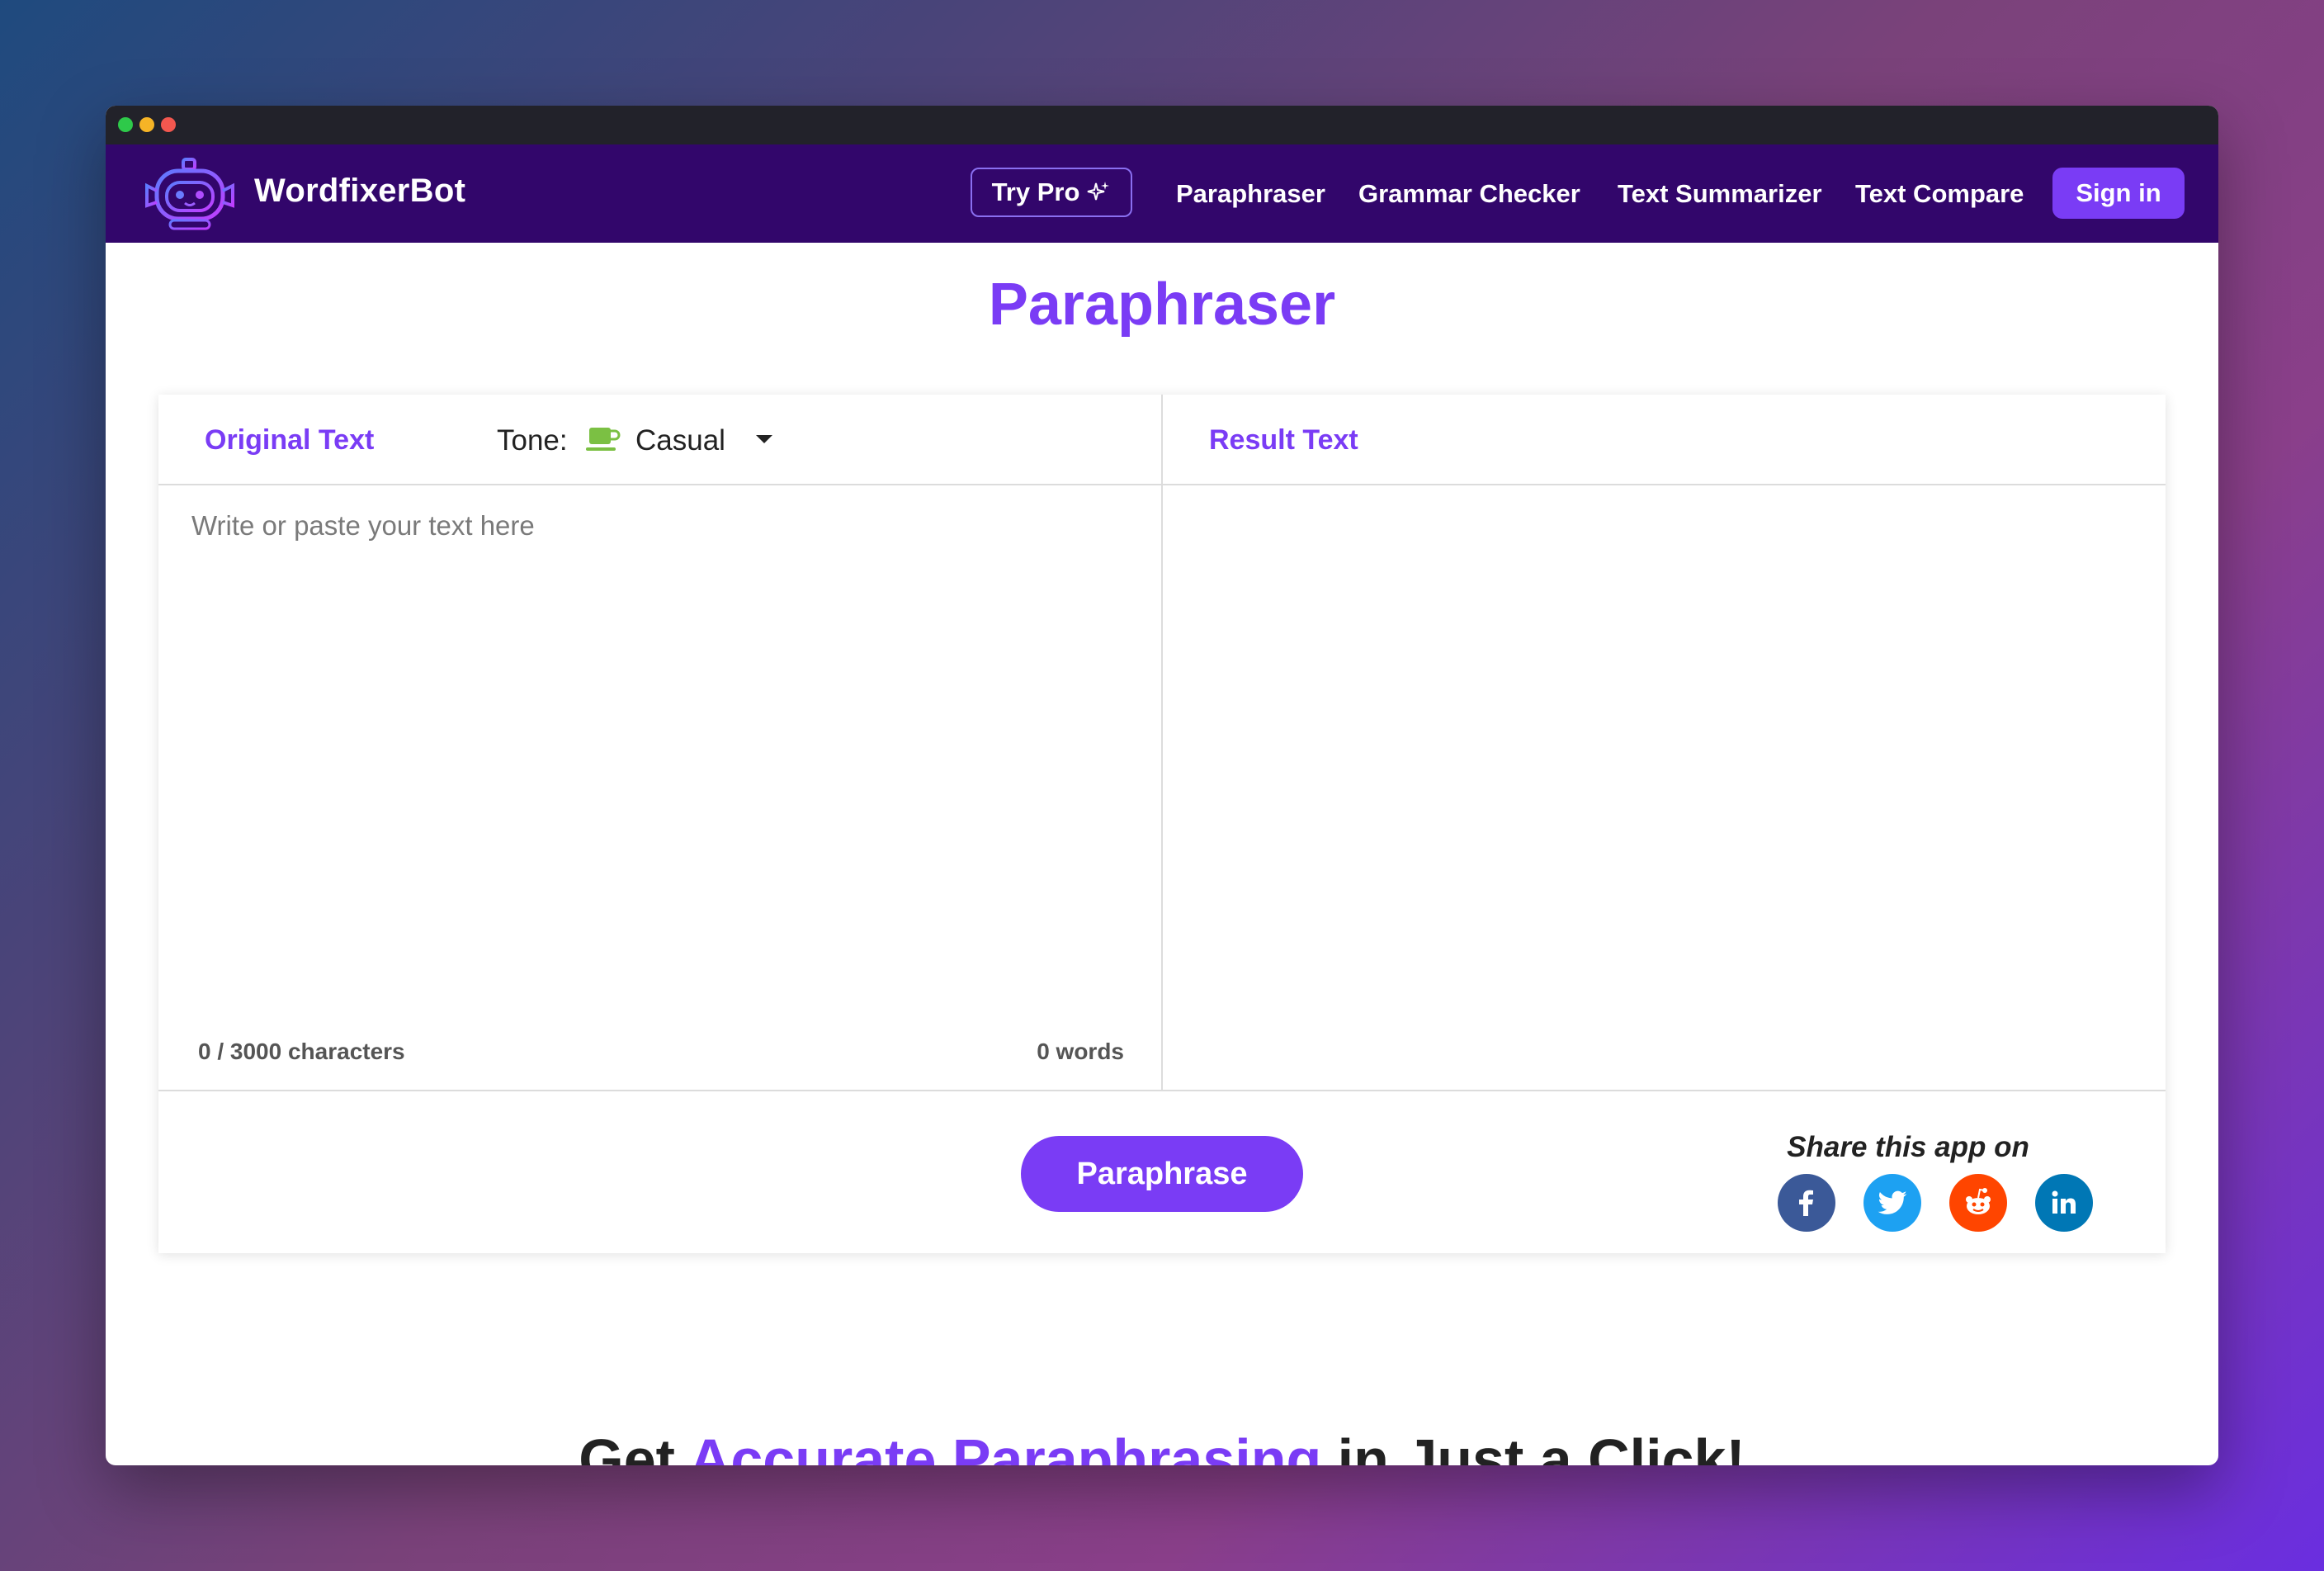 The image size is (2324, 1571). I want to click on brand-name: WordfixerBot, so click(359, 191).